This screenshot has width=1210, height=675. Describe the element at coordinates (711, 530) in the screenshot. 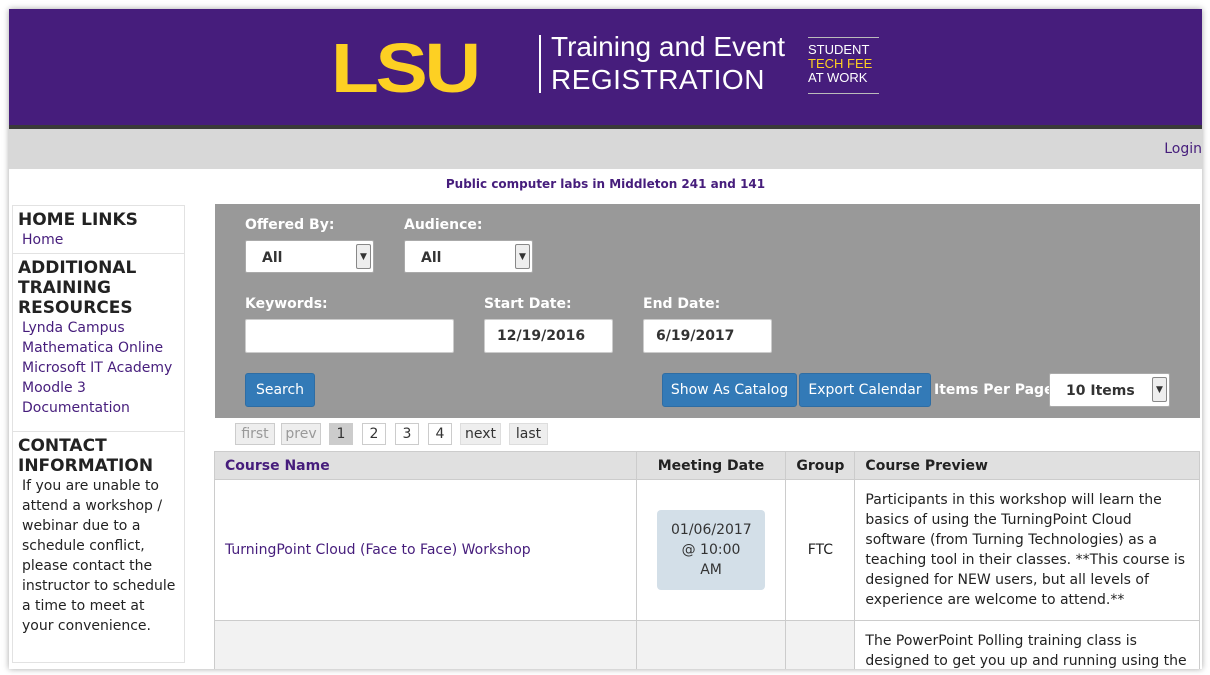

I see `meeting-date: 01/06/2017` at that location.